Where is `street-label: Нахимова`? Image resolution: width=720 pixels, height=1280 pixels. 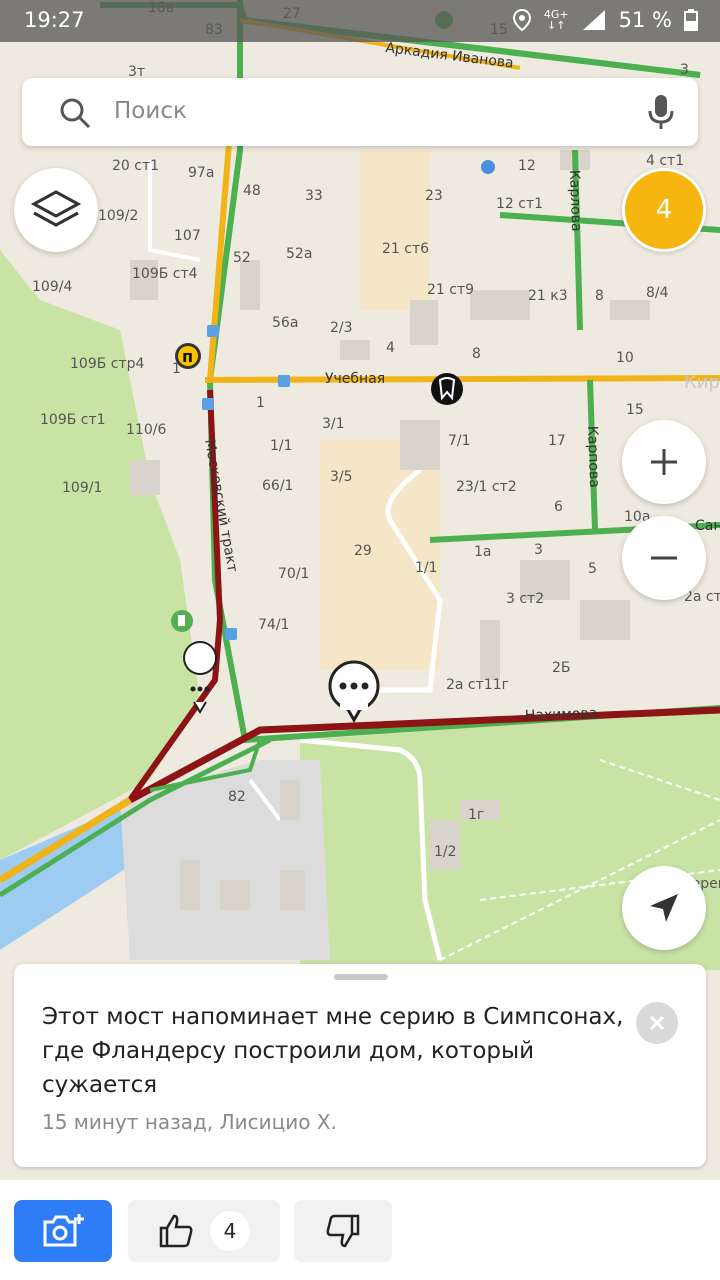
street-label: Нахимова is located at coordinates (561, 714).